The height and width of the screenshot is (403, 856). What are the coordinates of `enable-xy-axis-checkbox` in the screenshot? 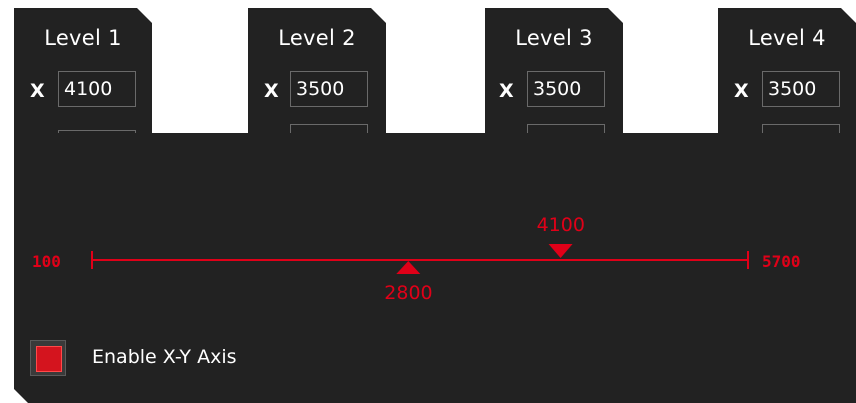 It's located at (48, 358).